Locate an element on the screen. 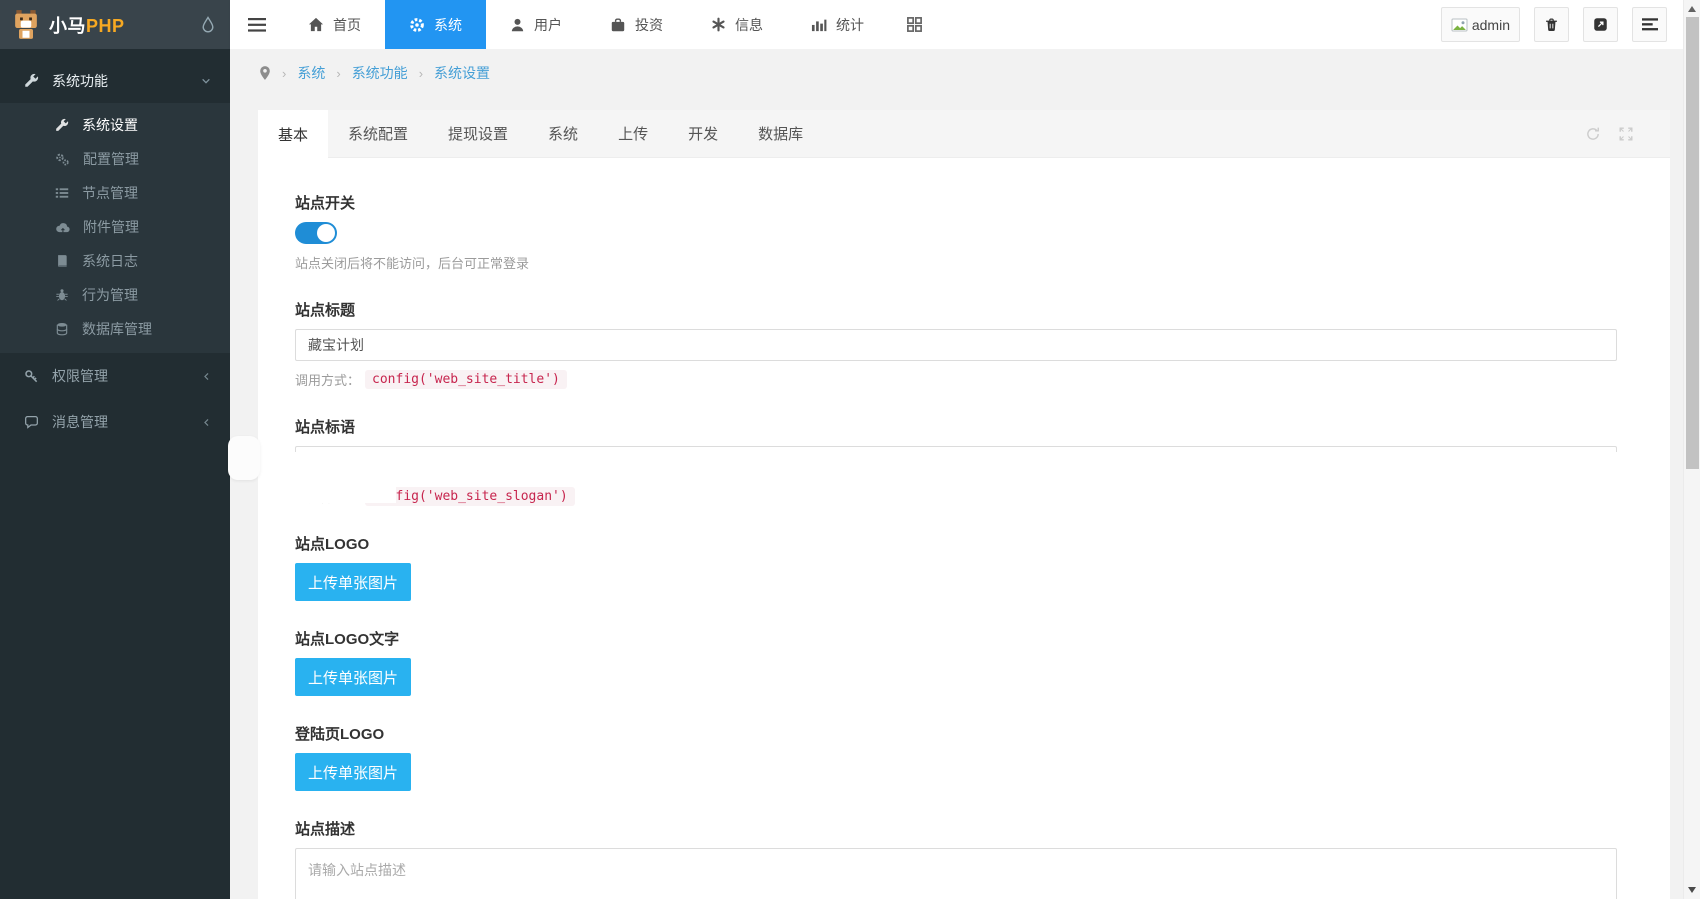  refresh-icon is located at coordinates (1593, 134).